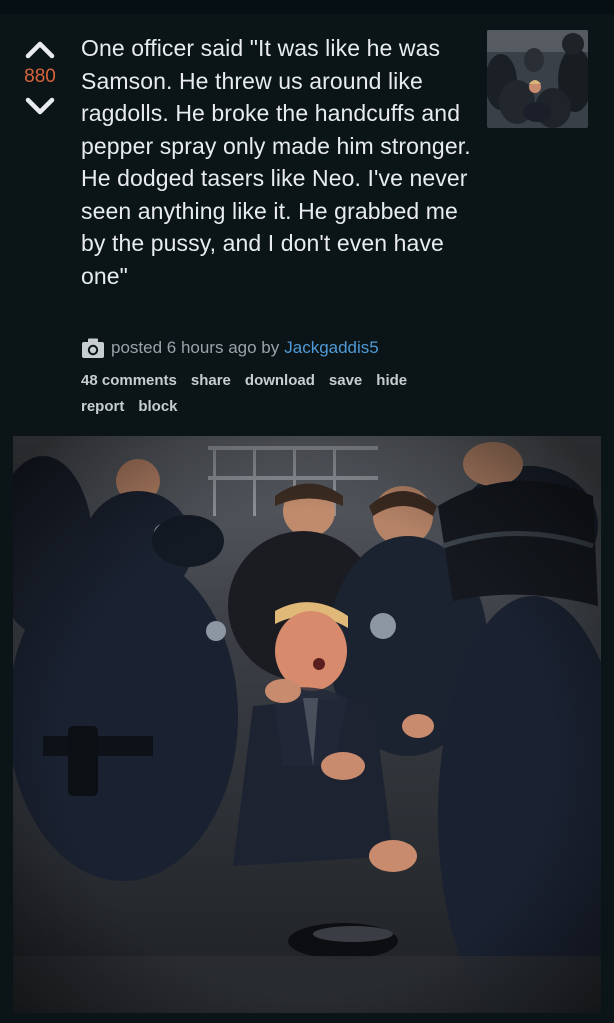 Image resolution: width=614 pixels, height=1023 pixels. I want to click on share-button: share, so click(211, 381).